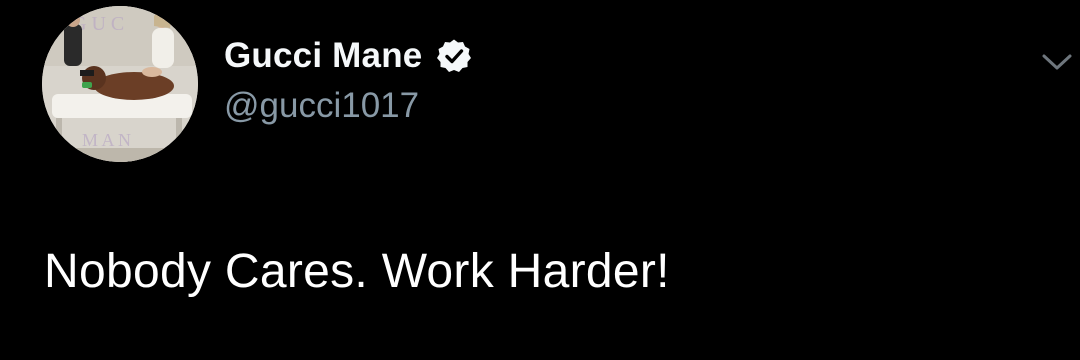 The image size is (1080, 360). I want to click on display-name: Gucci Mane, so click(323, 56).